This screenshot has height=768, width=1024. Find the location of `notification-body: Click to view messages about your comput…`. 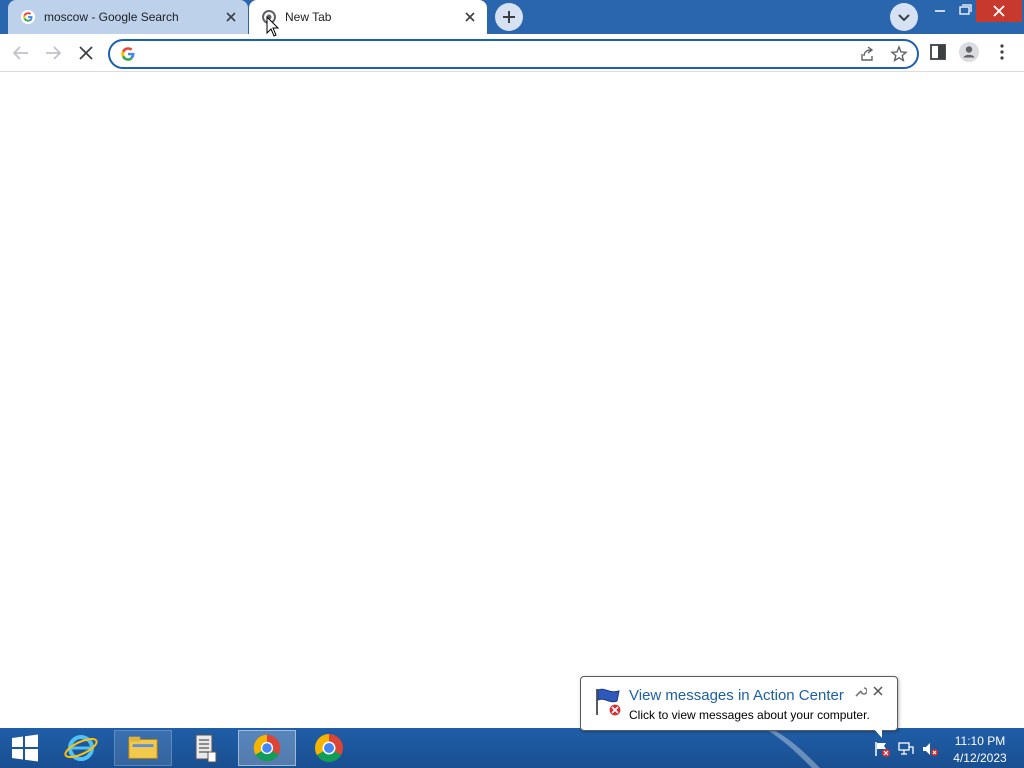

notification-body: Click to view messages about your comput… is located at coordinates (749, 715).